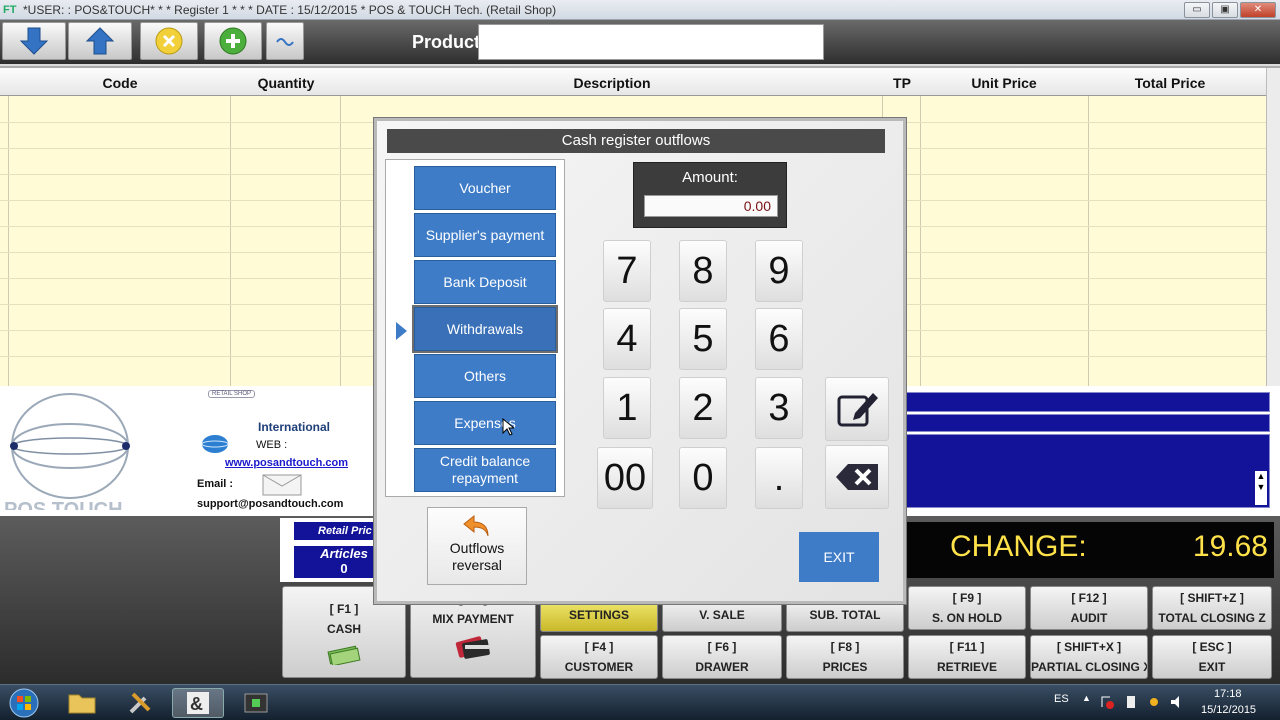 The image size is (1280, 720). I want to click on delete-line-button, so click(169, 41).